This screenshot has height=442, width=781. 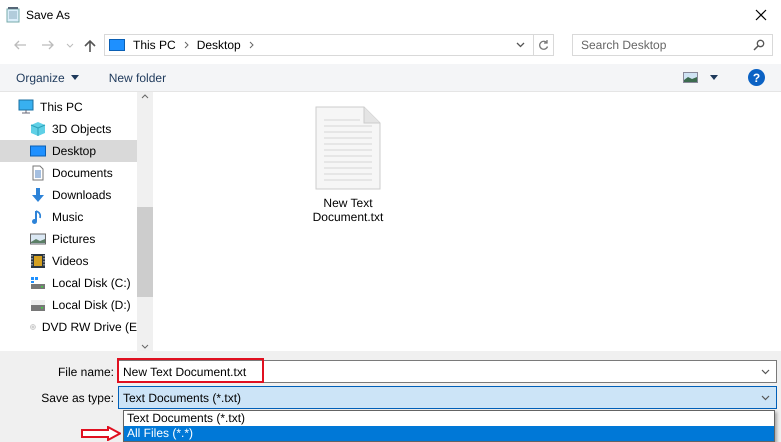 I want to click on sidebar-item: Downloads, so click(x=68, y=195).